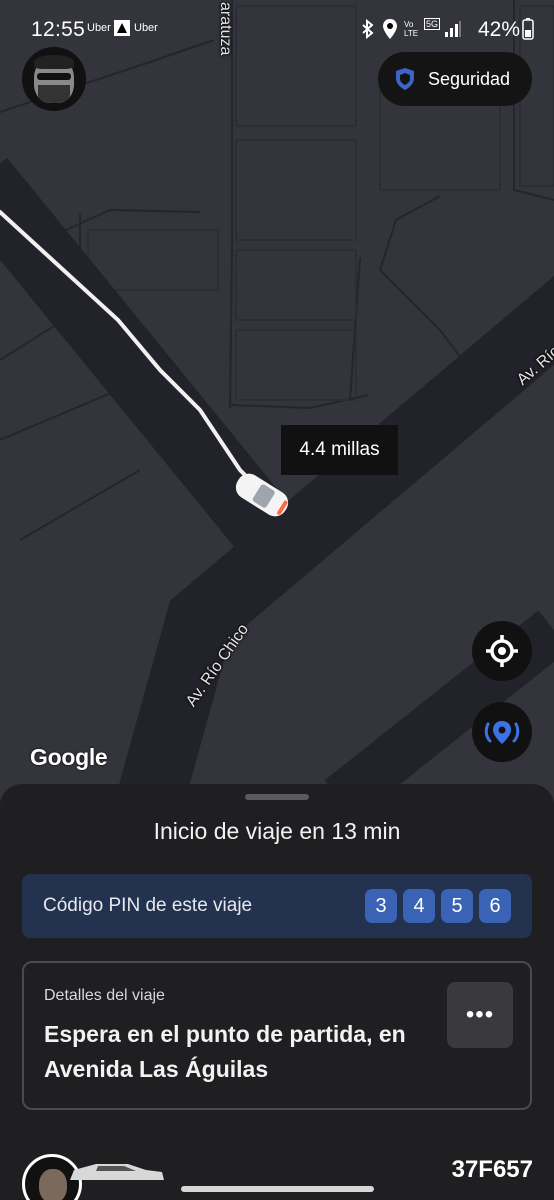 This screenshot has width=554, height=1200. I want to click on status-time: 12:55, so click(58, 29).